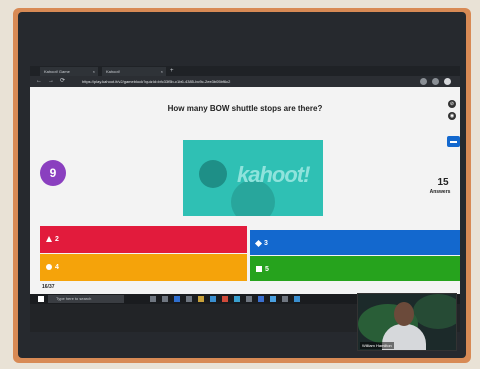 The image size is (480, 369). Describe the element at coordinates (41, 299) in the screenshot. I see `windows-start-icon` at that location.